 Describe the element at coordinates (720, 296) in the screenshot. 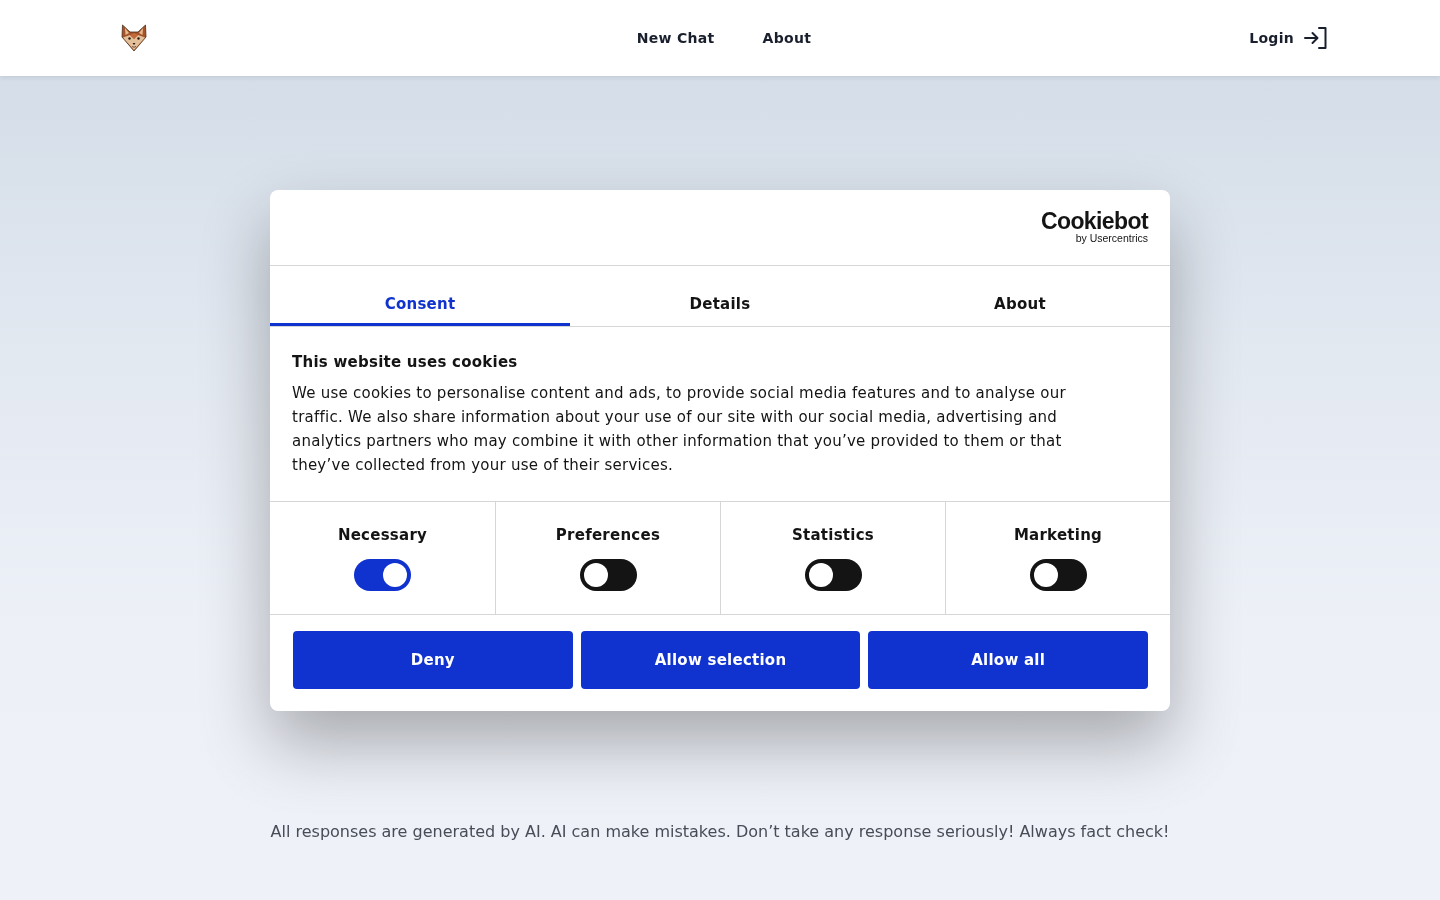

I see `dialog-tab: Details` at that location.